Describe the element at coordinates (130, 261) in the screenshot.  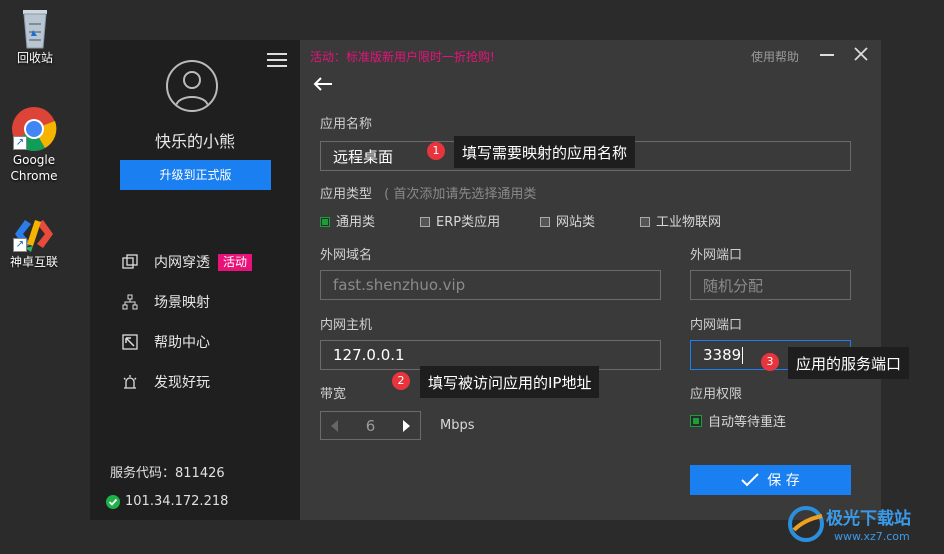
I see `intranet-icon` at that location.